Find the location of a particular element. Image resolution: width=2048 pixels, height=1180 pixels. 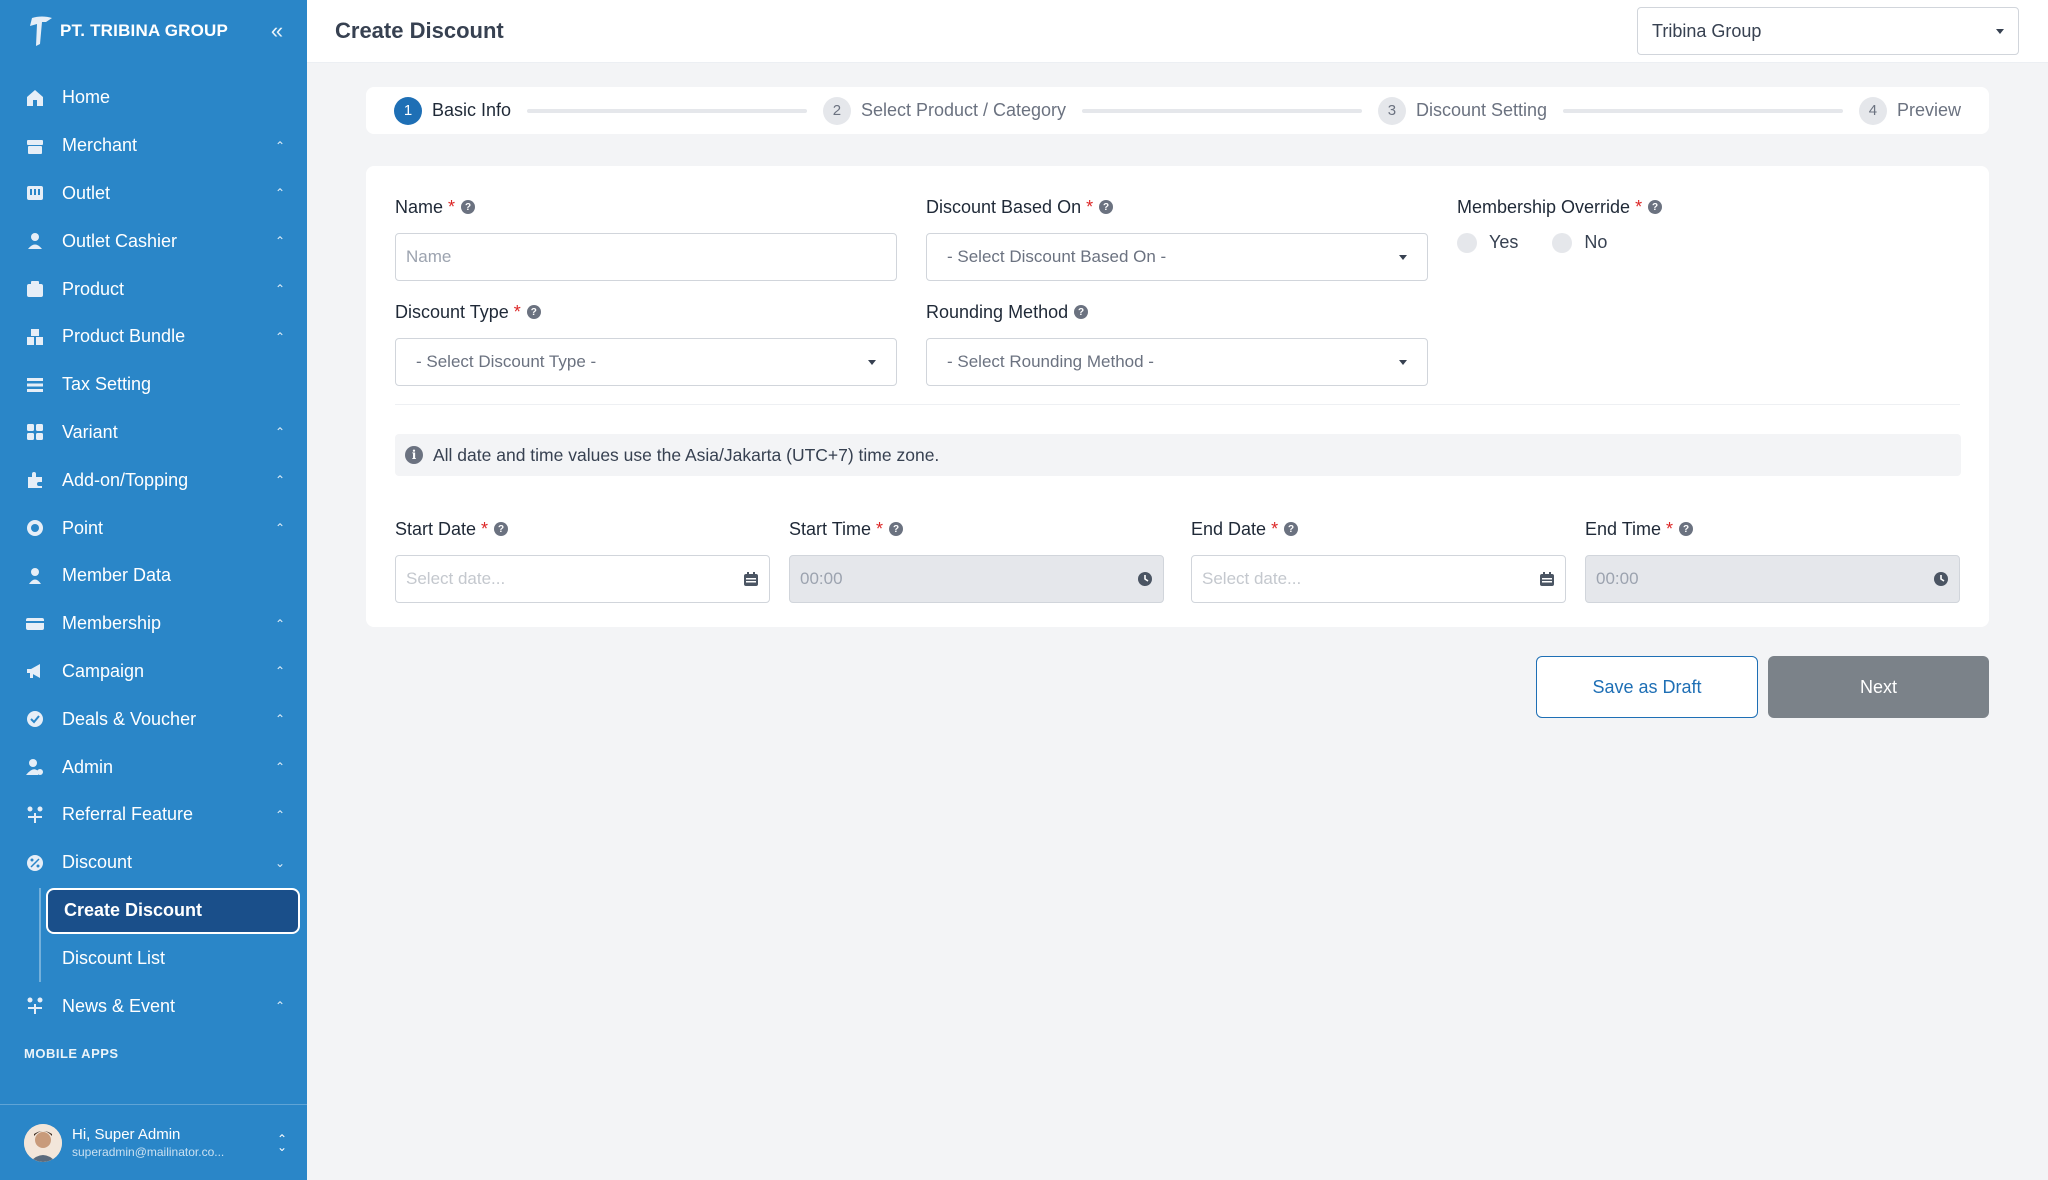

end-time-input: 00:00 is located at coordinates (1772, 579).